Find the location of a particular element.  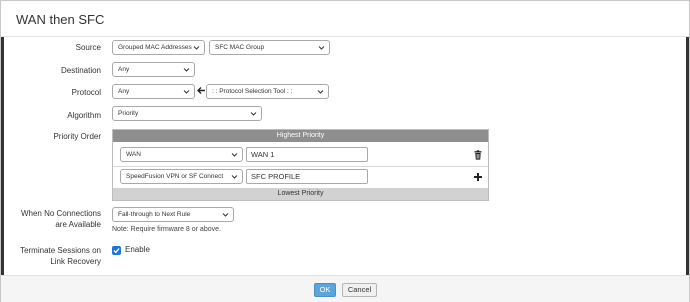

algorithm-value: Priority is located at coordinates (128, 113).